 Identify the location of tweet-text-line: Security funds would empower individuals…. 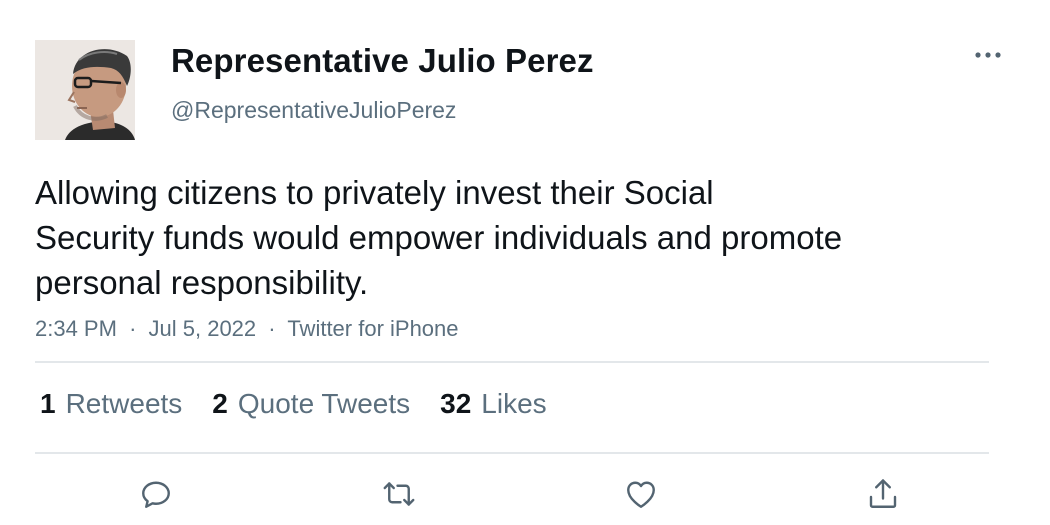
(439, 237).